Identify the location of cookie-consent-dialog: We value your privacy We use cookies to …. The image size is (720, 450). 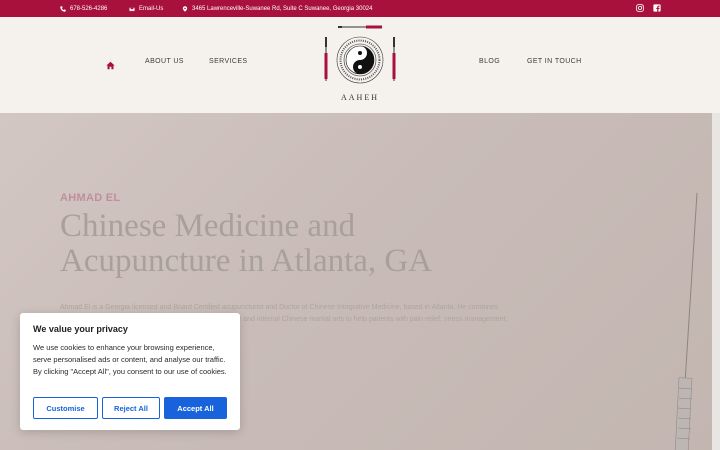
(130, 371).